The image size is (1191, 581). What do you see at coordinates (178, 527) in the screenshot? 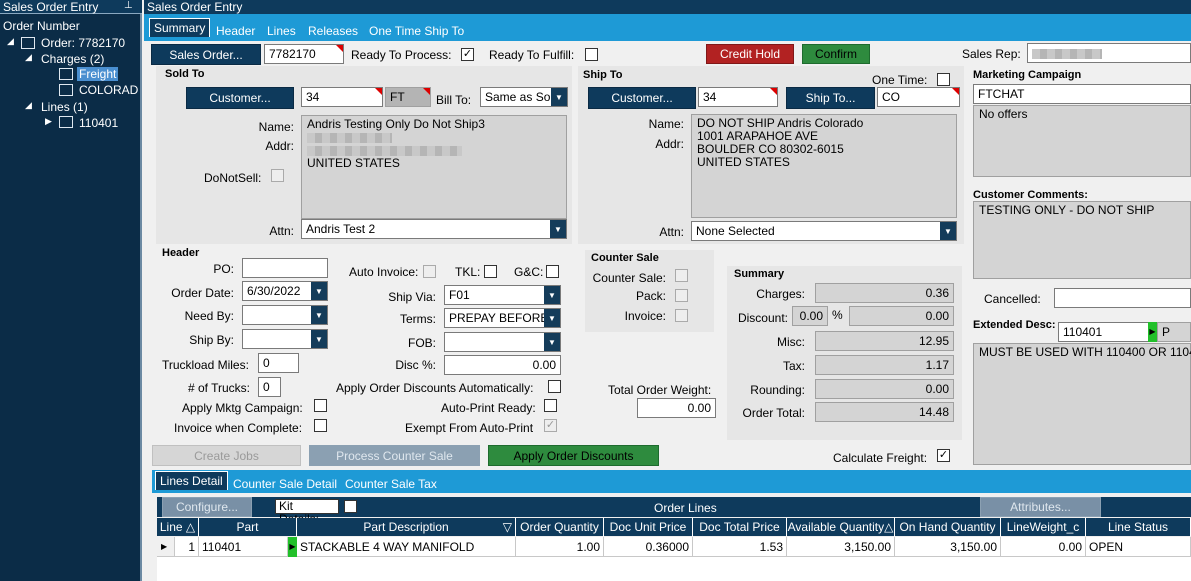
I see `column-header-line: Line △` at bounding box center [178, 527].